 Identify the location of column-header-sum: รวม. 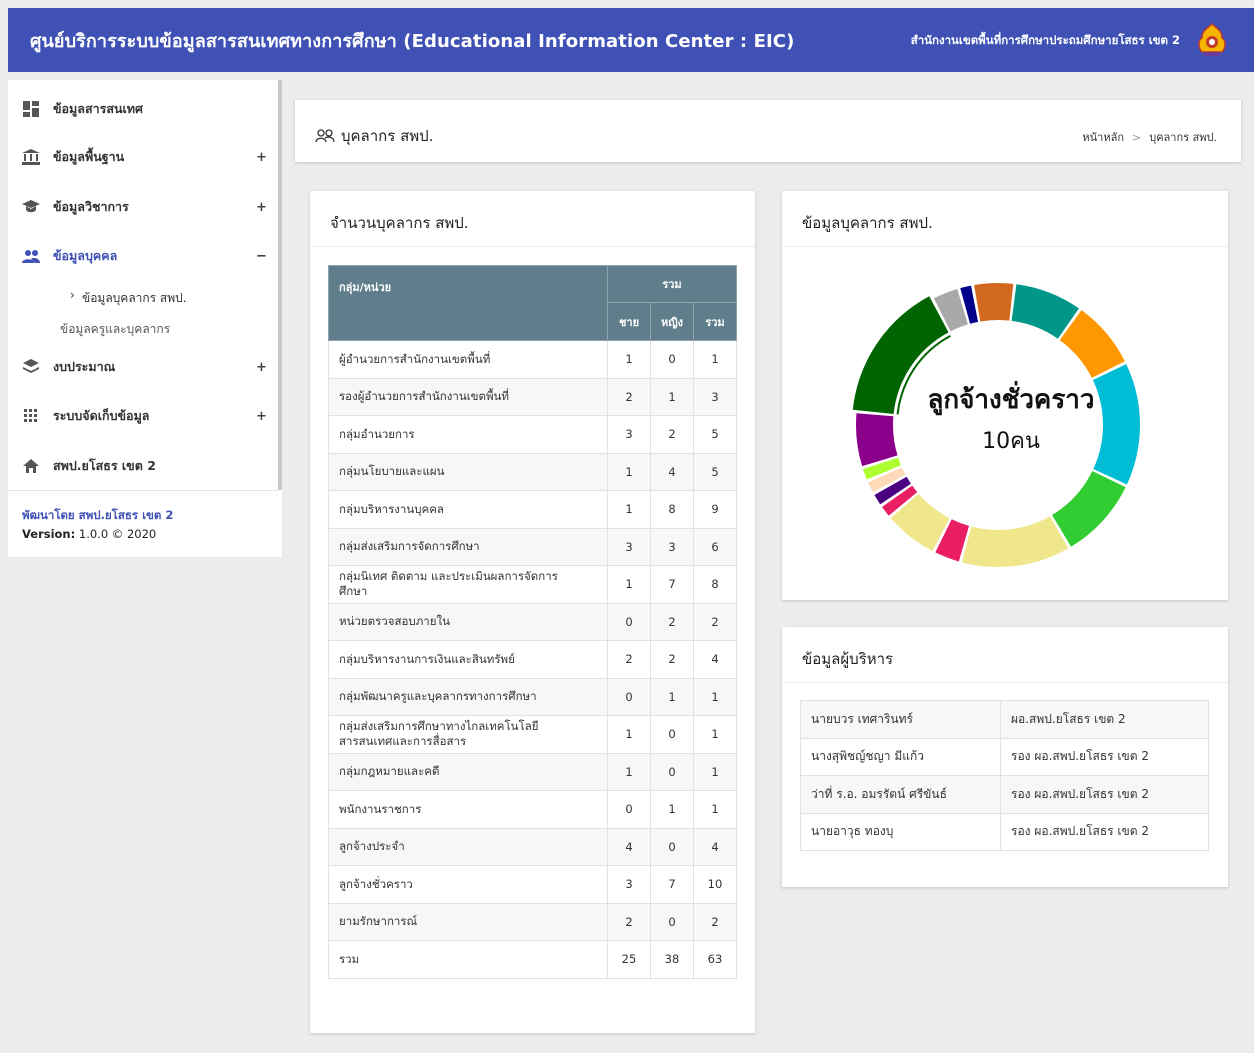
(715, 321).